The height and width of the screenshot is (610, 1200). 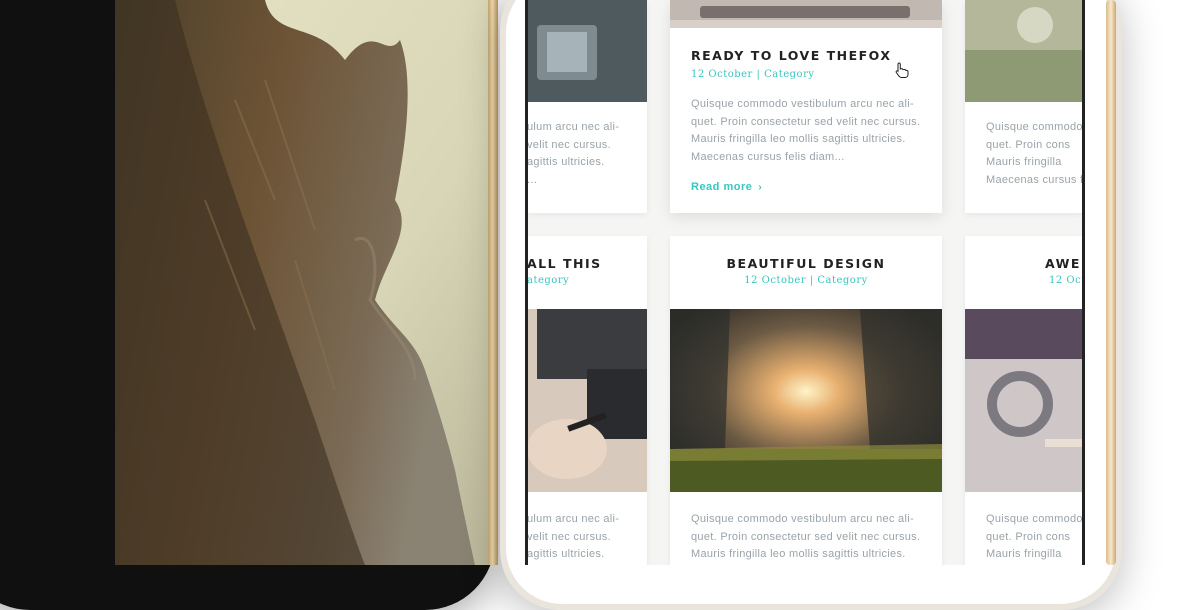 What do you see at coordinates (726, 187) in the screenshot?
I see `read-more-link: Read more ›` at bounding box center [726, 187].